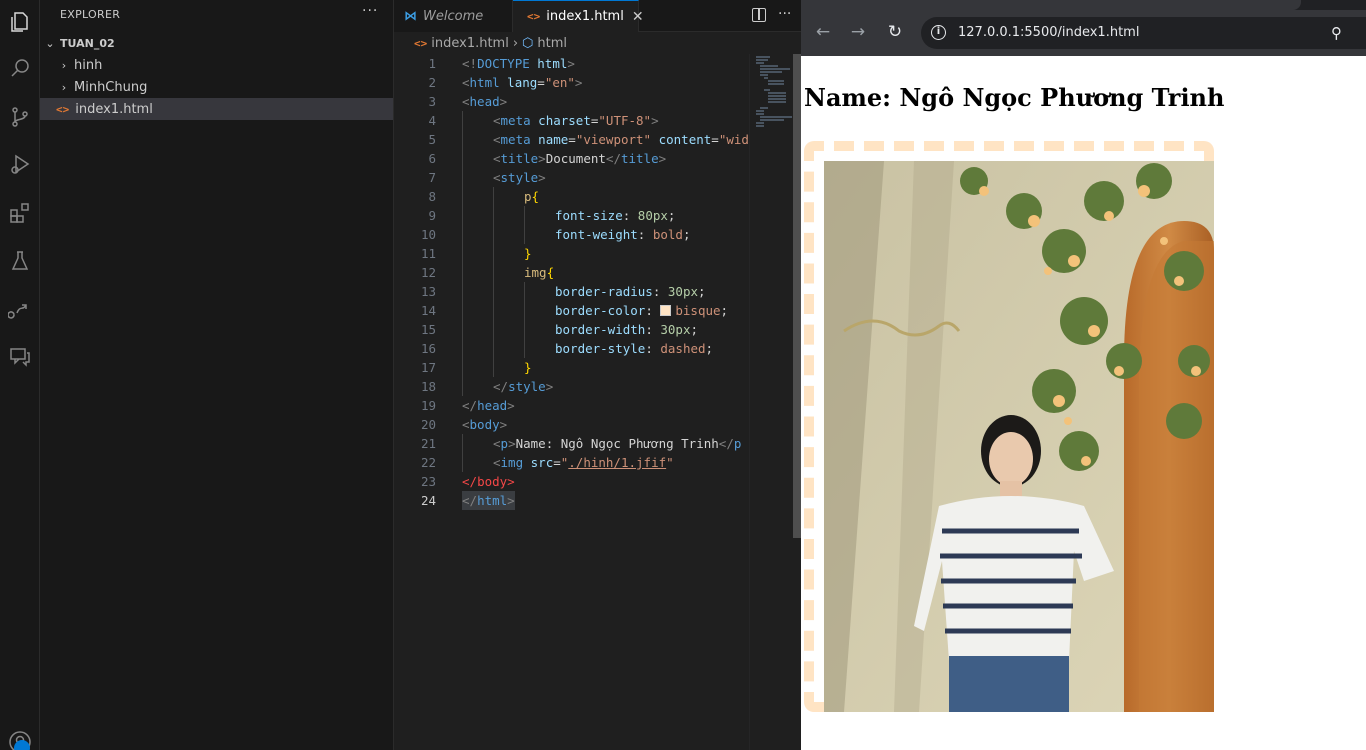  I want to click on code-text: <title>Document</title>, so click(579, 158).